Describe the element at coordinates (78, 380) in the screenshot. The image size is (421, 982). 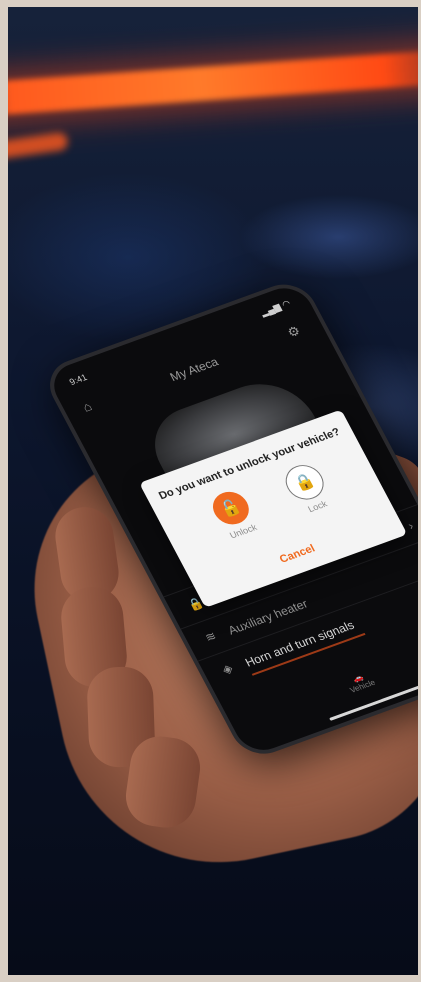
I see `status-time: 9:41` at that location.